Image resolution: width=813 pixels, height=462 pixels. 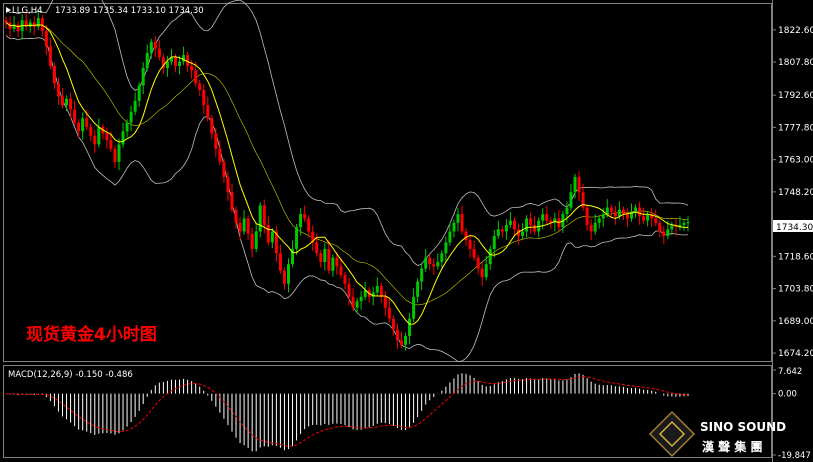 I want to click on price-tick-label: 1807.80, so click(x=795, y=63).